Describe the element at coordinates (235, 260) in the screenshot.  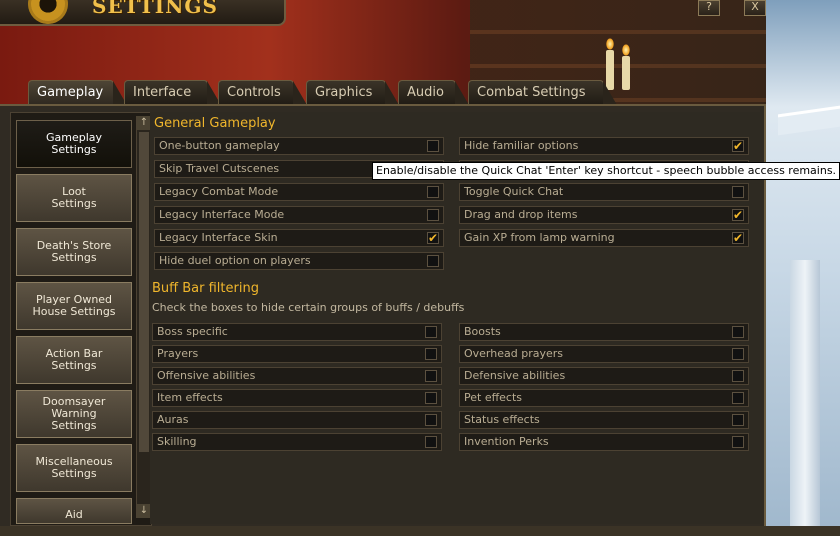
I see `option-label: Hide duel option on players` at that location.